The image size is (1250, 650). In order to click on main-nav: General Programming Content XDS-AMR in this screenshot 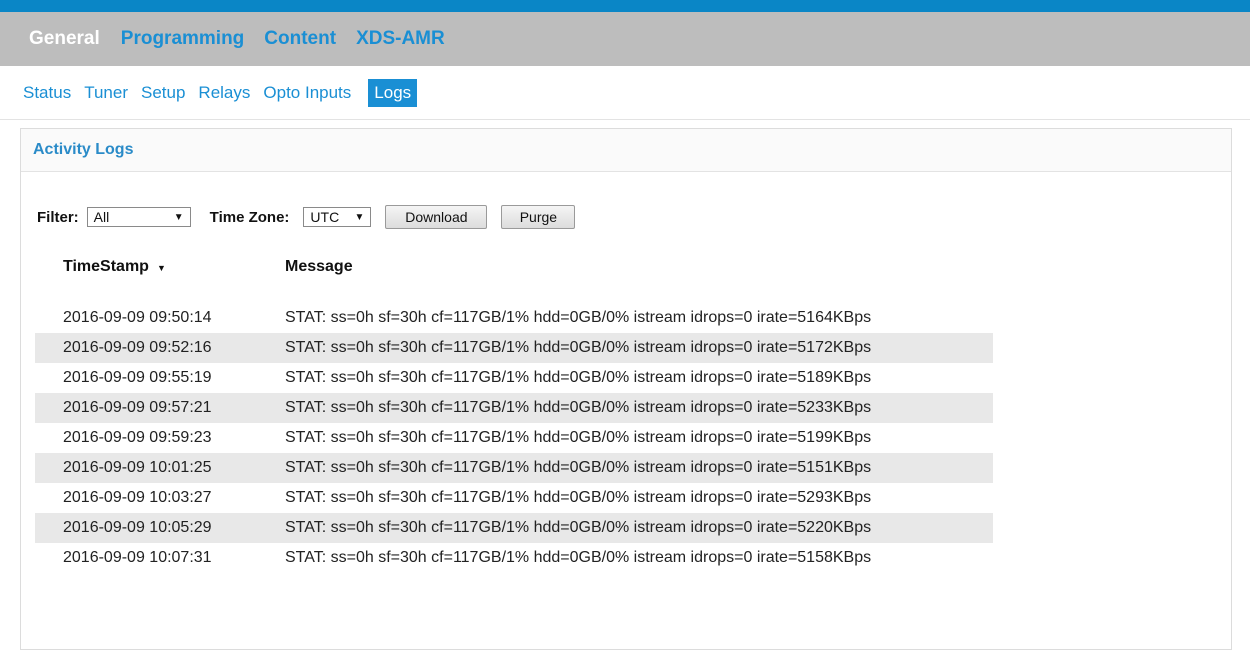, I will do `click(625, 39)`.